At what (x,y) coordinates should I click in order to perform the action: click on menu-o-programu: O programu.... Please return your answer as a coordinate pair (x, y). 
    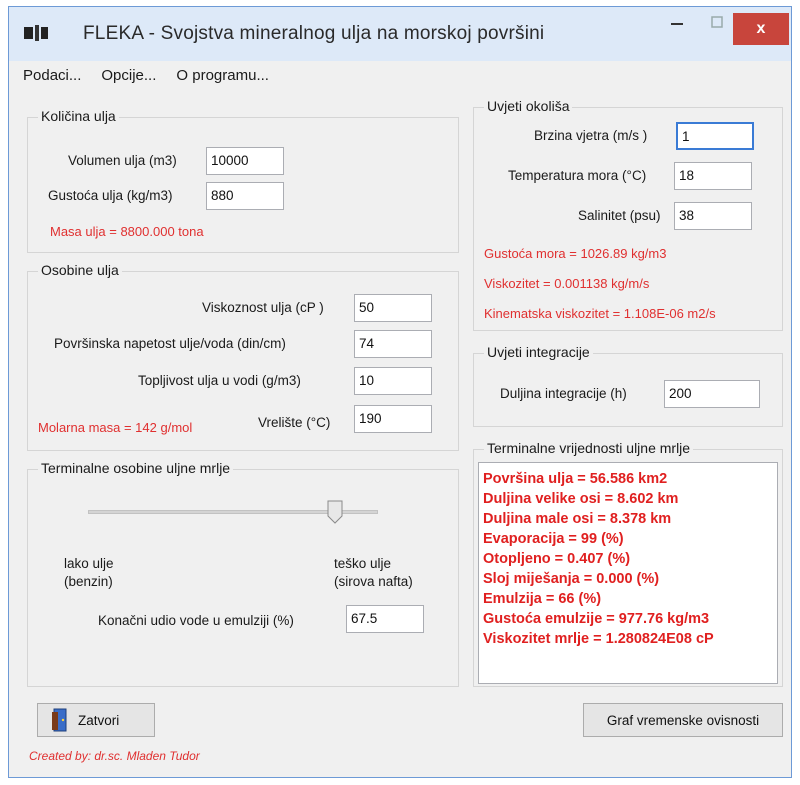
    Looking at the image, I should click on (222, 75).